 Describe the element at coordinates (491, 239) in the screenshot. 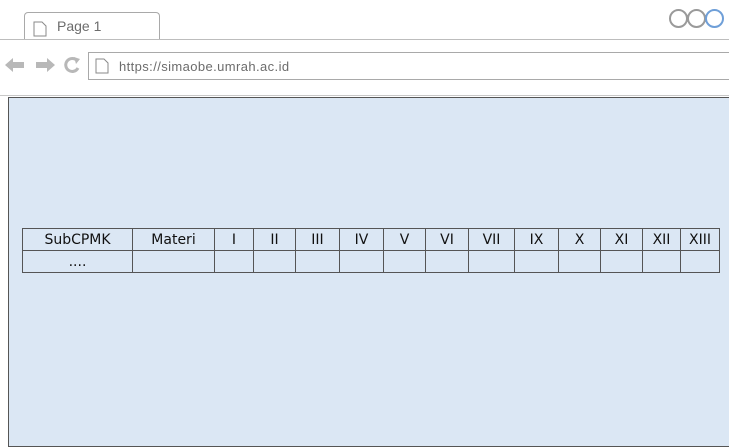

I see `header-week-7: VII` at that location.